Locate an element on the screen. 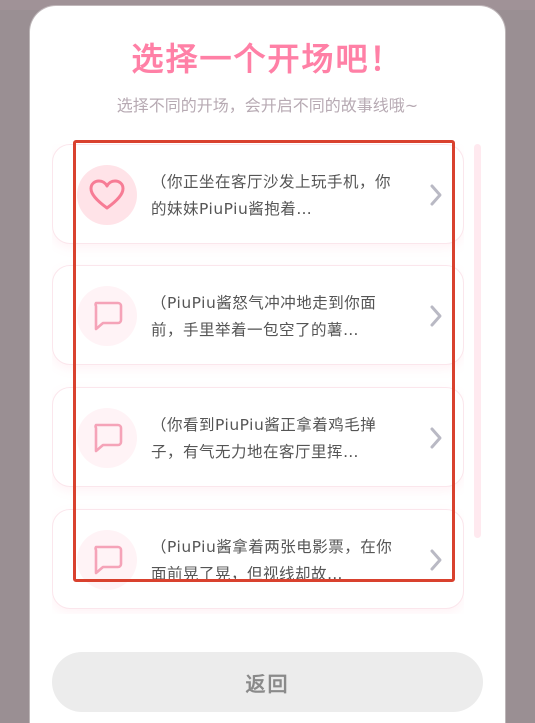 The height and width of the screenshot is (723, 535). dialog-title: 选择一个开场吧！ is located at coordinates (267, 59).